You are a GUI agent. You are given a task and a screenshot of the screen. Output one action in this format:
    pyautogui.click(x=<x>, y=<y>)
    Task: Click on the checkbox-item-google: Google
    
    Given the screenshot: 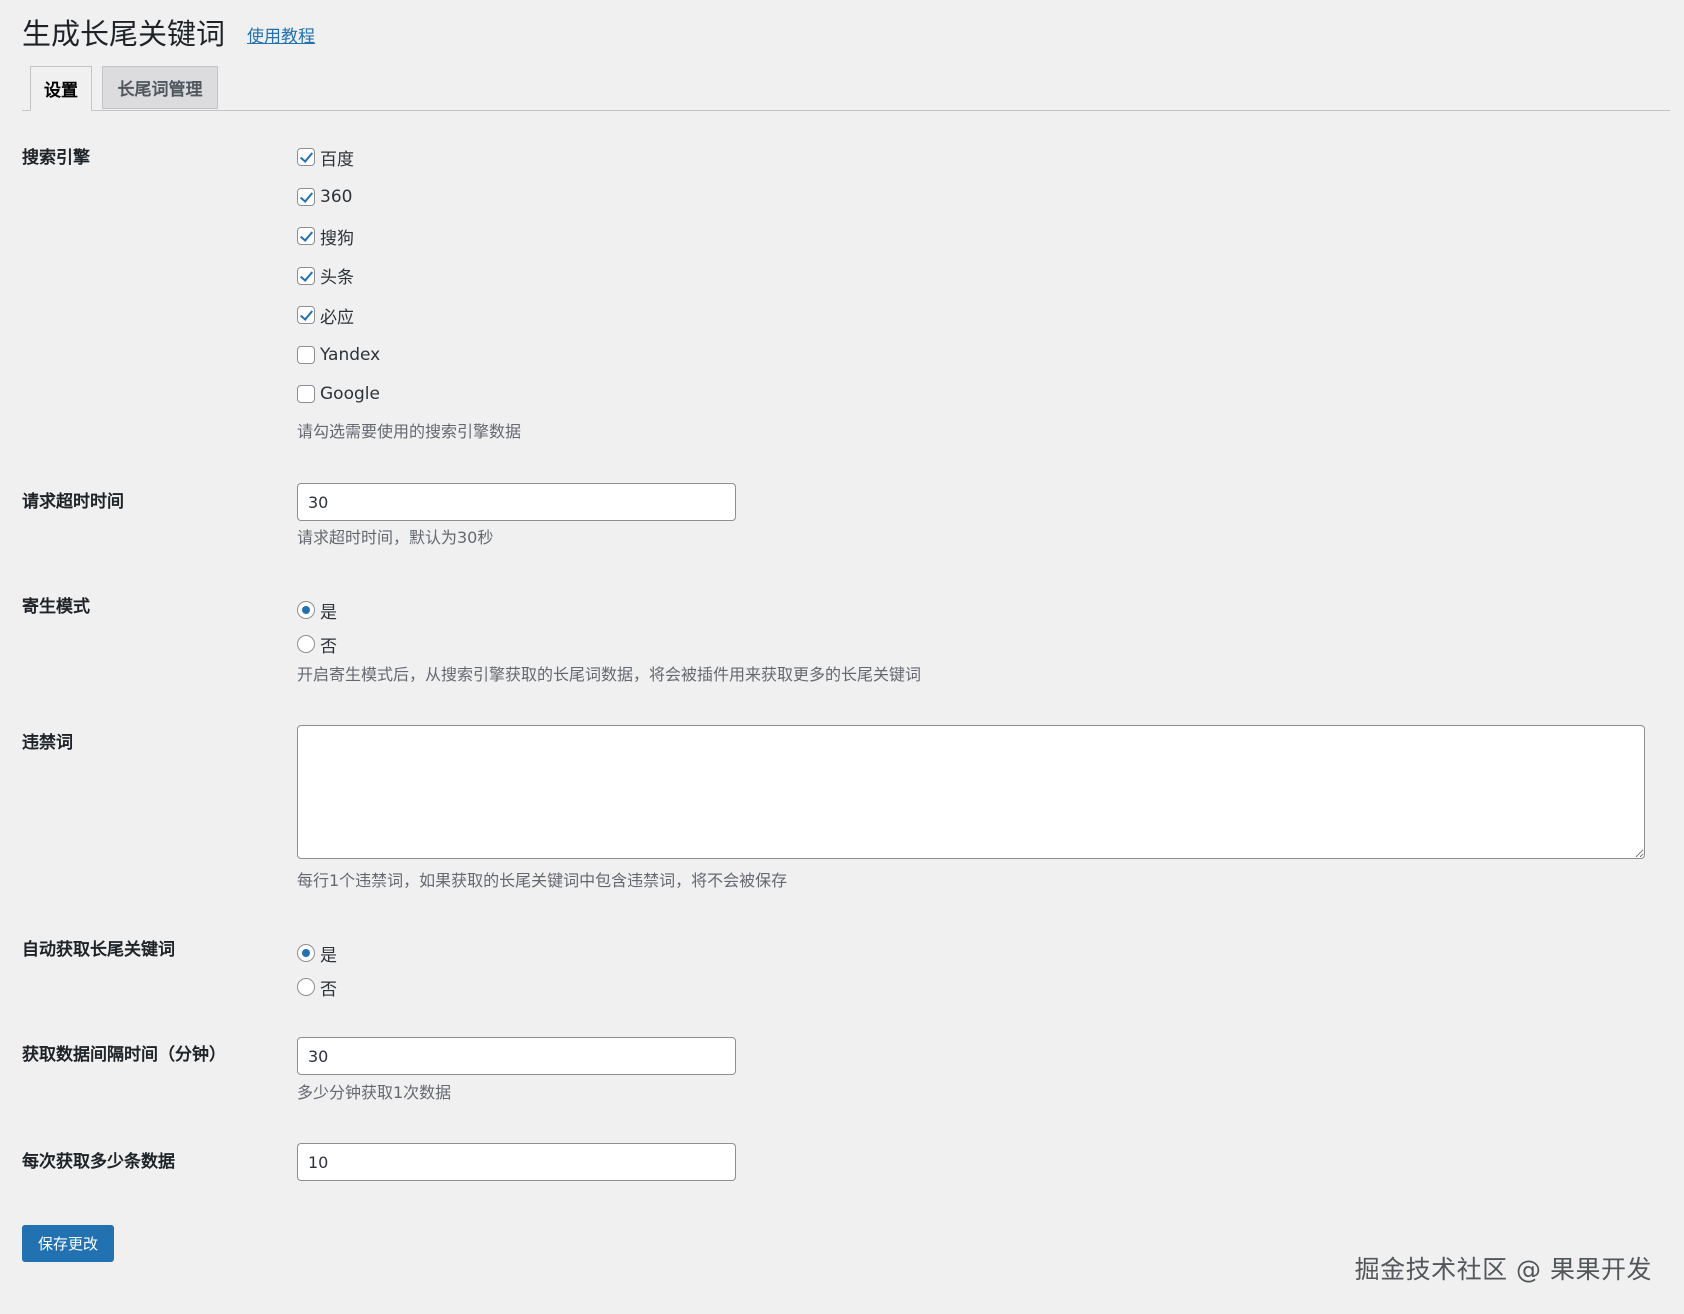 What is the action you would take?
    pyautogui.click(x=338, y=394)
    